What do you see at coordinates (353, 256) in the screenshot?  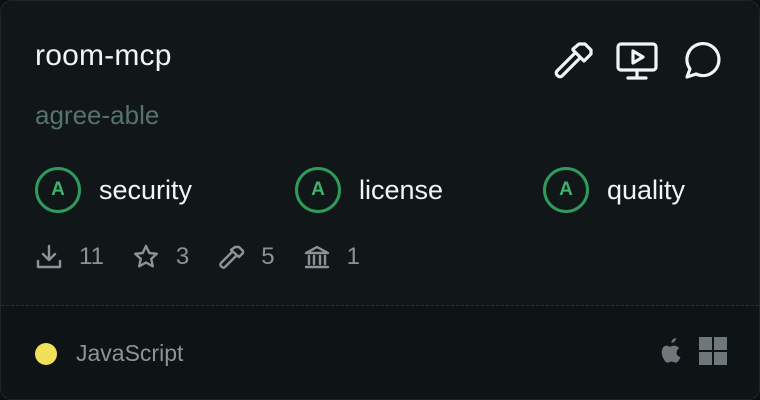 I see `institutions-count: 1` at bounding box center [353, 256].